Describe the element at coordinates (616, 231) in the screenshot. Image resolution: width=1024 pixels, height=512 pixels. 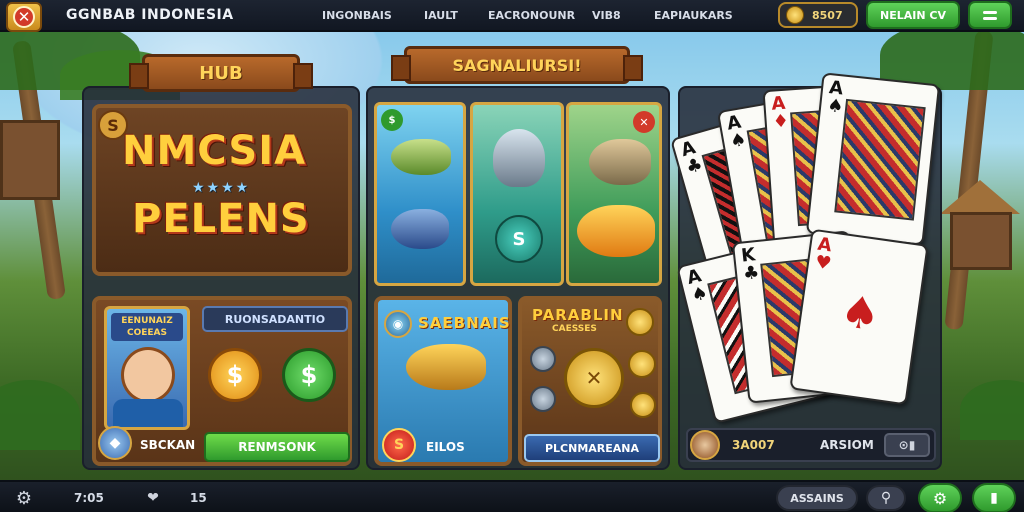
I see `goldfish-icon` at that location.